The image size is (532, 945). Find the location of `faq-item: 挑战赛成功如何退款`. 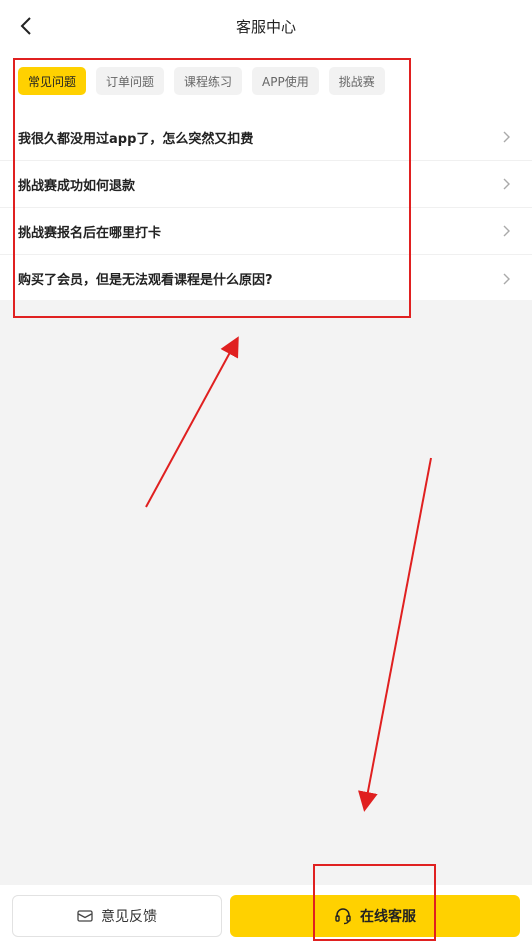

faq-item: 挑战赛成功如何退款 is located at coordinates (266, 184).